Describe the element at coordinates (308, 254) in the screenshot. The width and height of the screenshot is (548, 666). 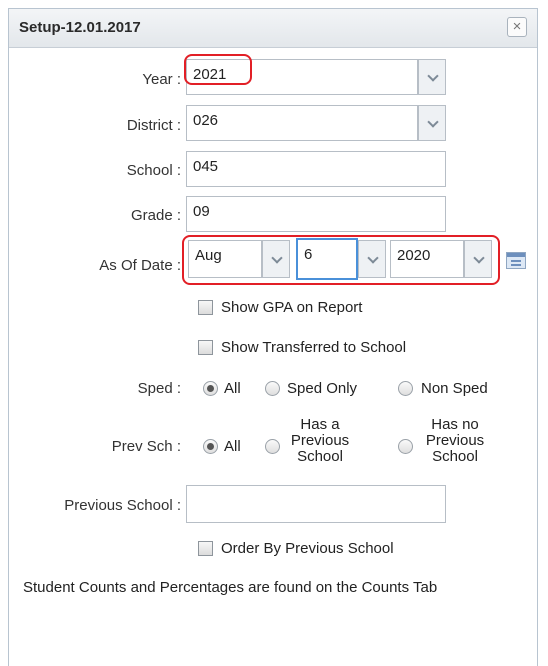
I see `day-value: 6` at that location.